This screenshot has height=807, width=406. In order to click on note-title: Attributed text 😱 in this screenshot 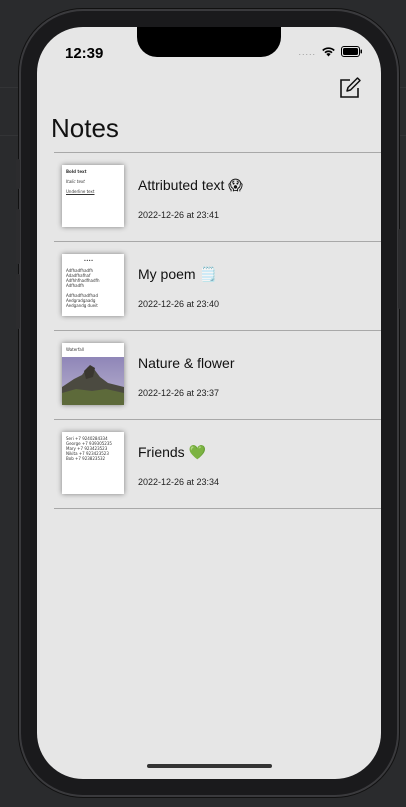, I will do `click(190, 185)`.